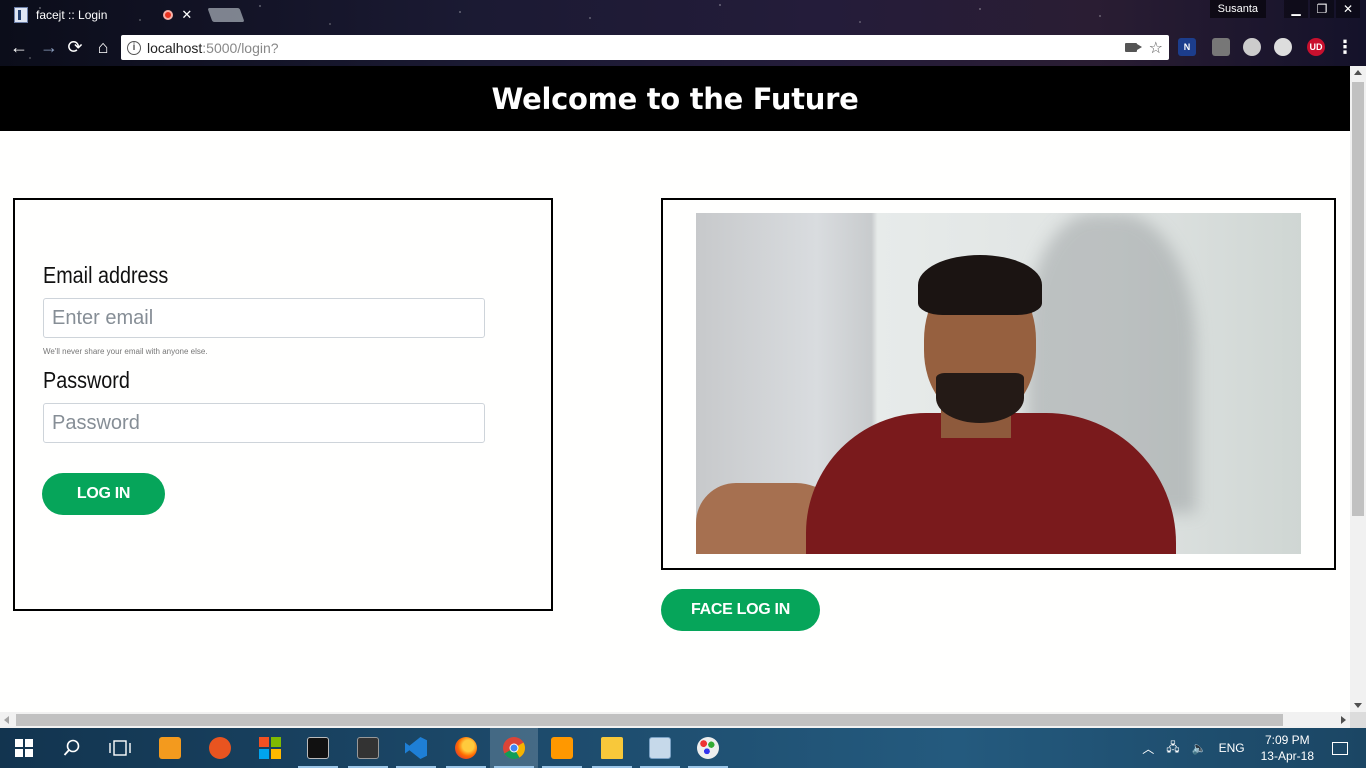  I want to click on browser-tab: facejt :: Login ✕, so click(103, 15).